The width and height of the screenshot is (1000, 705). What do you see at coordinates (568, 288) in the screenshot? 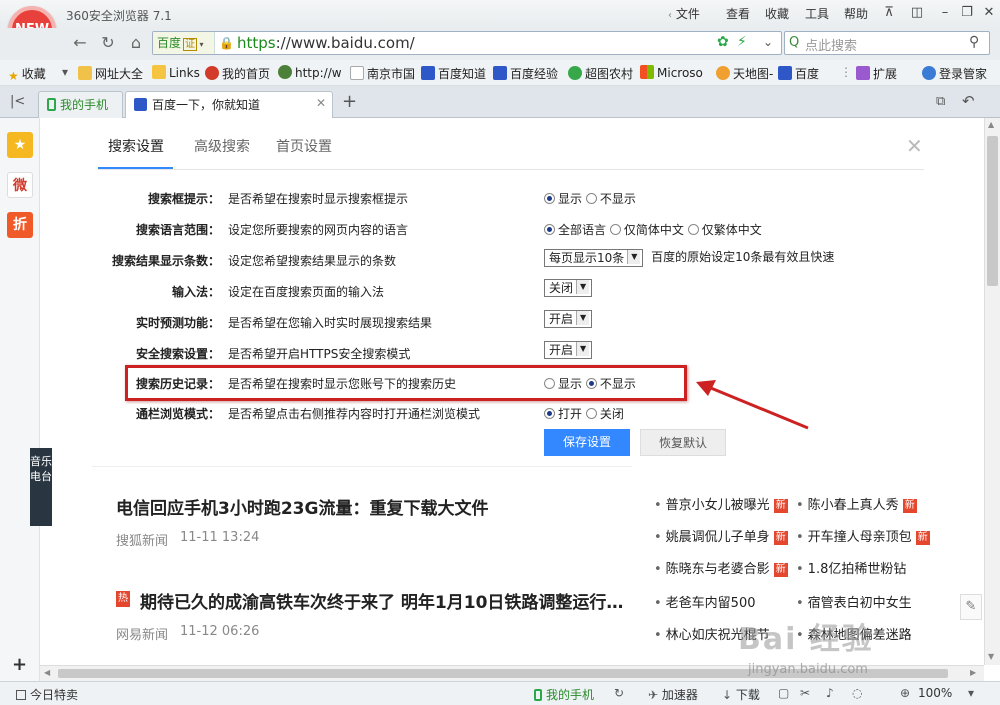
I see `ime-select: 关闭 ▼` at bounding box center [568, 288].